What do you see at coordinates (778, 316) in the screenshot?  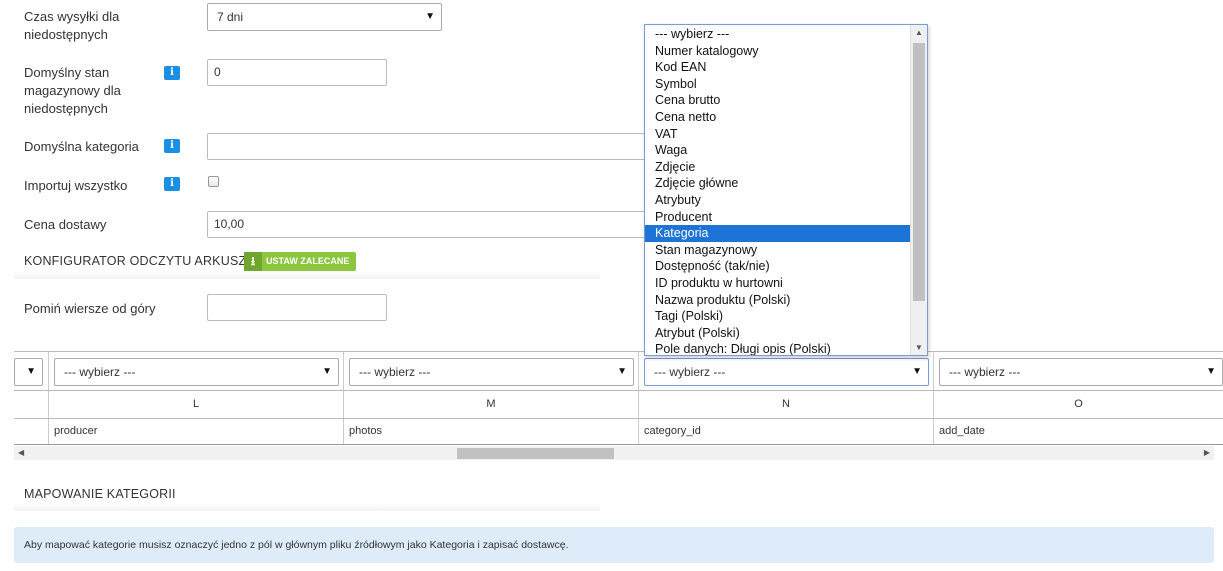 I see `dropdown-option: Tagi (Polski)` at bounding box center [778, 316].